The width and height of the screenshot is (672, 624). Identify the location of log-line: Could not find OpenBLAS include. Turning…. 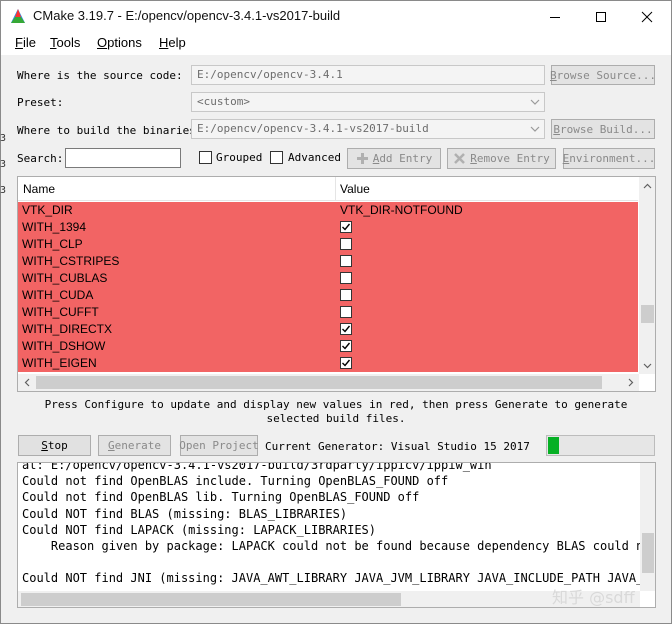
(235, 481).